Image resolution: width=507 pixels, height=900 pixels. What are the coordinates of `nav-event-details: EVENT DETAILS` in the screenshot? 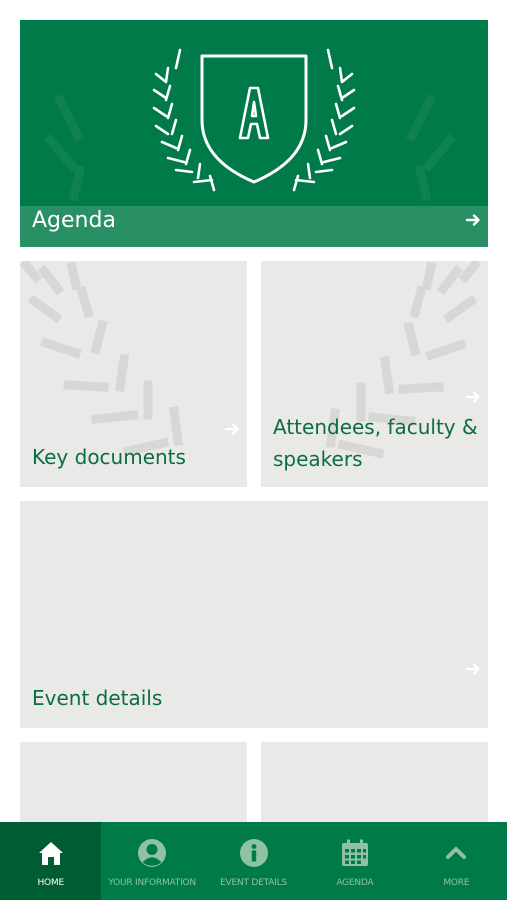 It's located at (253, 861).